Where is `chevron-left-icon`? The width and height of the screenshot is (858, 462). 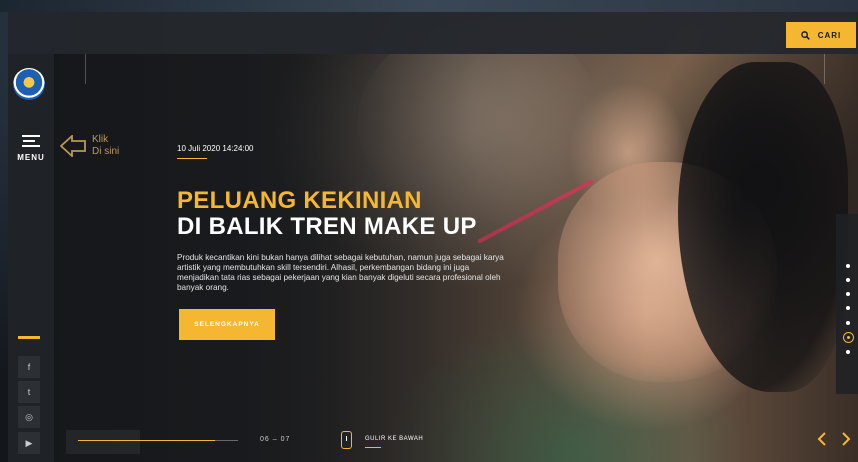 chevron-left-icon is located at coordinates (821, 439).